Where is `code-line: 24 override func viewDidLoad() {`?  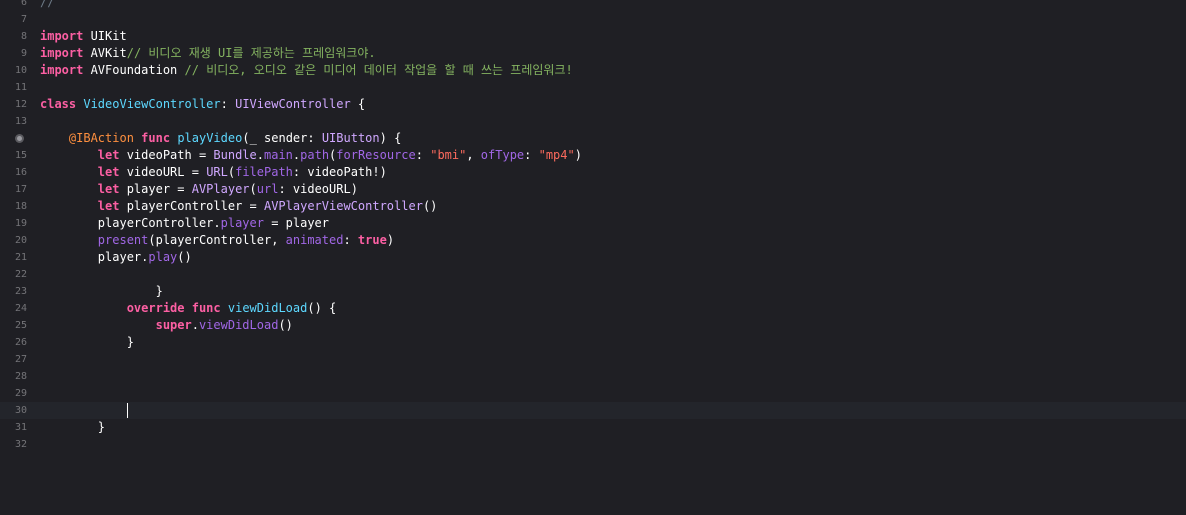
code-line: 24 override func viewDidLoad() { is located at coordinates (593, 308).